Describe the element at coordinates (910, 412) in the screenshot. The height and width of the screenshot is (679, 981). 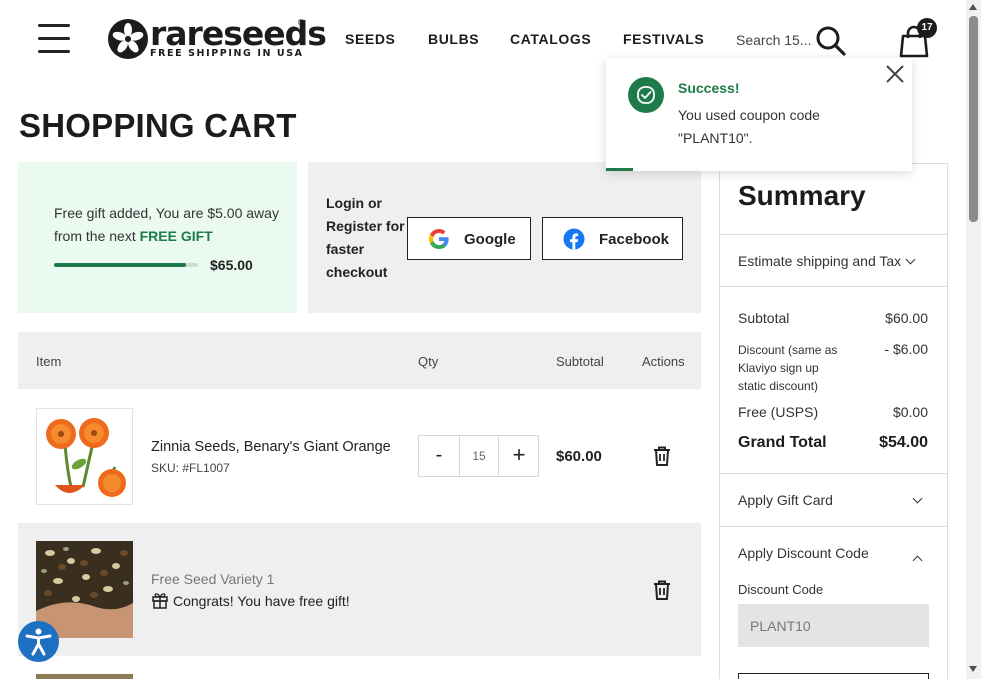
I see `shipping-value: $0.00` at that location.